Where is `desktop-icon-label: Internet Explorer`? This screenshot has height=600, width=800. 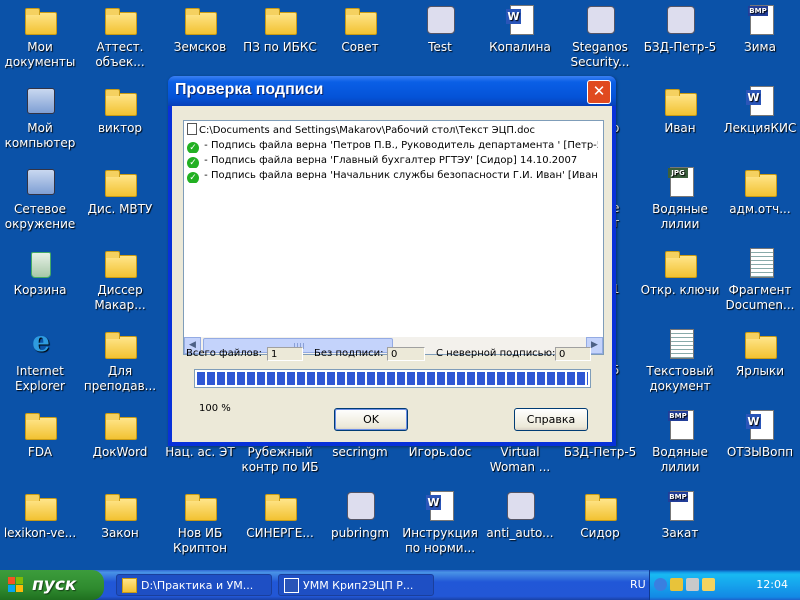 desktop-icon-label: Internet Explorer is located at coordinates (40, 378).